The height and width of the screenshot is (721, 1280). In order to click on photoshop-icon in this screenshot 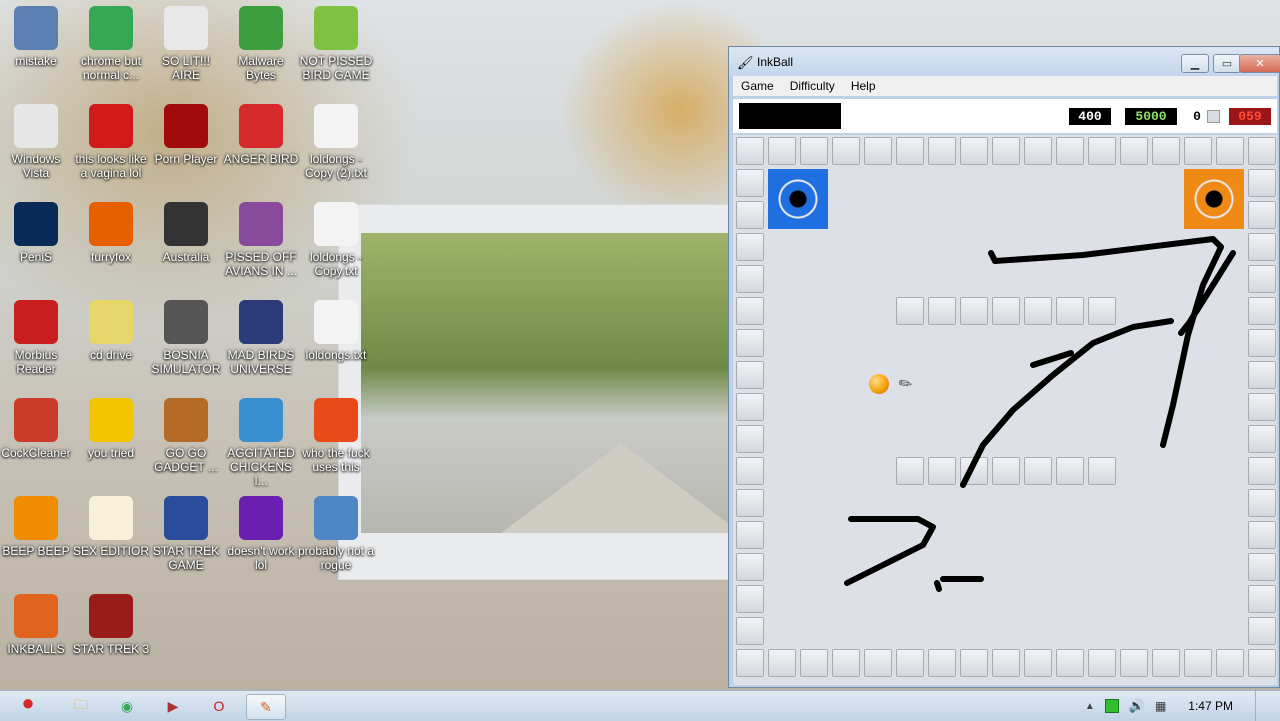, I will do `click(36, 224)`.